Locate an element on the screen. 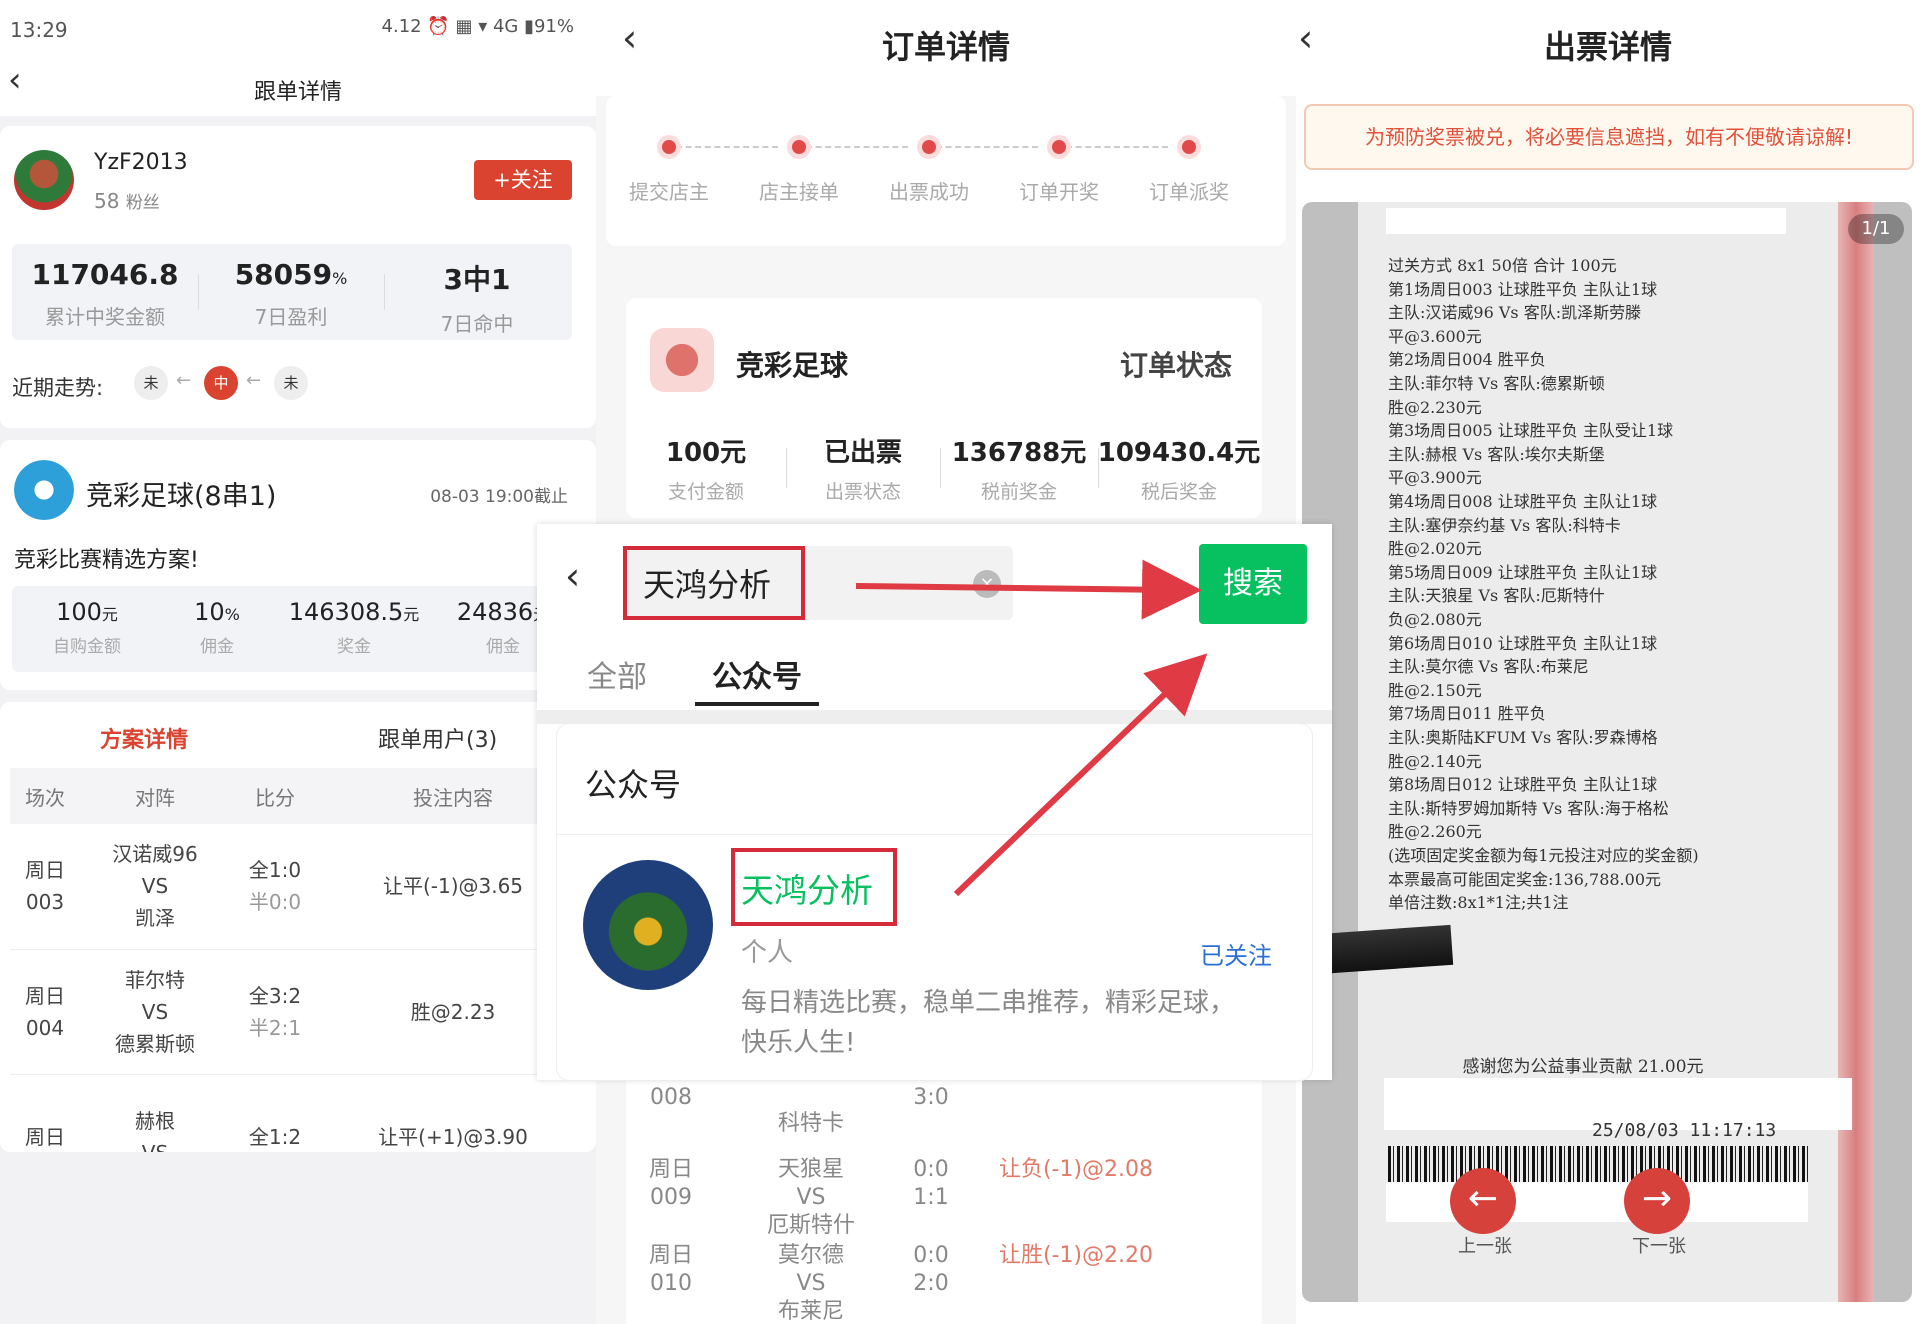 The height and width of the screenshot is (1324, 1920). plan-deadline: 08-03 19:00截止 is located at coordinates (499, 497).